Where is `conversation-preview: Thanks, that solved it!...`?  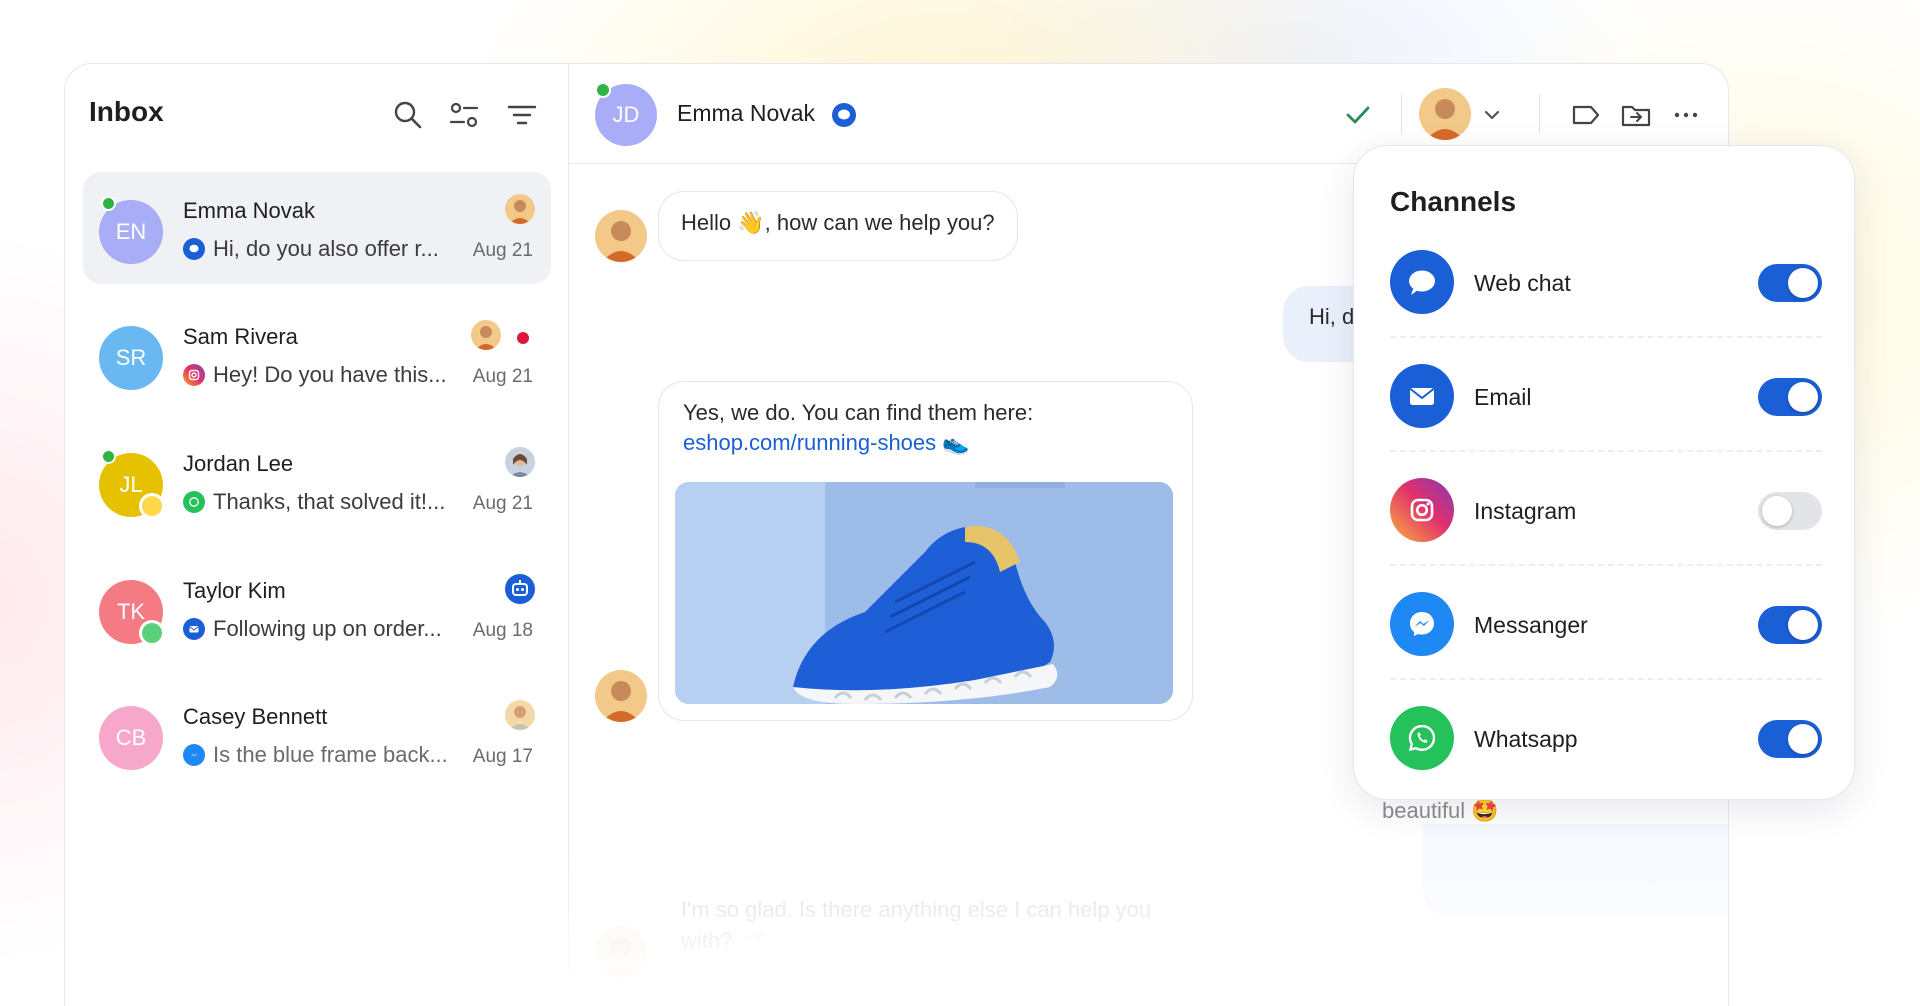
conversation-preview: Thanks, that solved it!... is located at coordinates (328, 502).